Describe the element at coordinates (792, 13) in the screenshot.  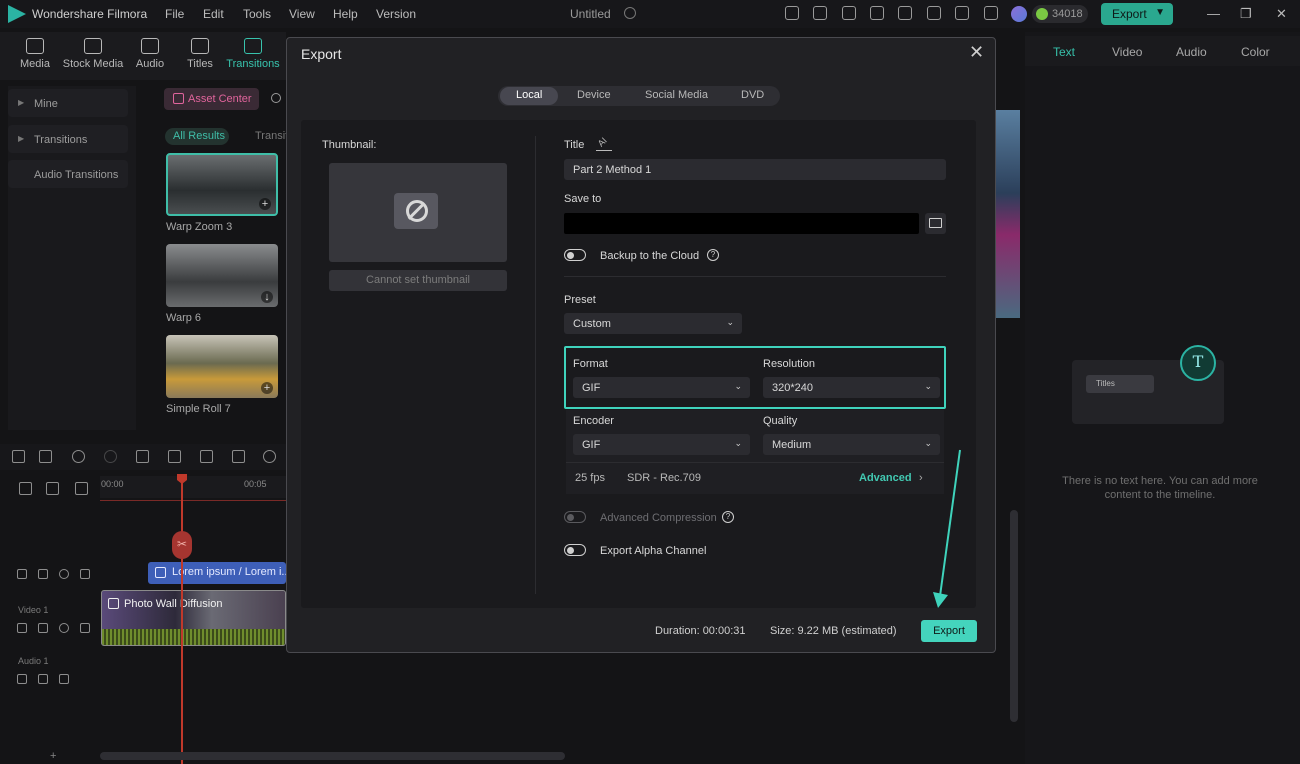
I see `gift-icon` at that location.